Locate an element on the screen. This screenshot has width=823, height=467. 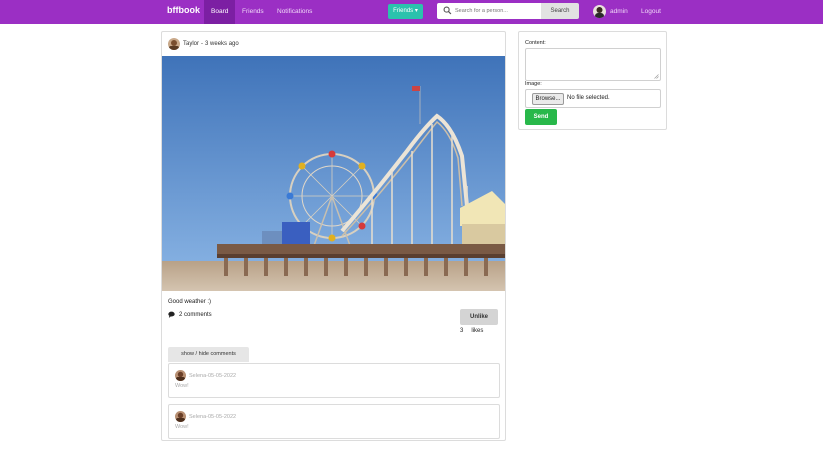
likes-number: 3 is located at coordinates (462, 331).